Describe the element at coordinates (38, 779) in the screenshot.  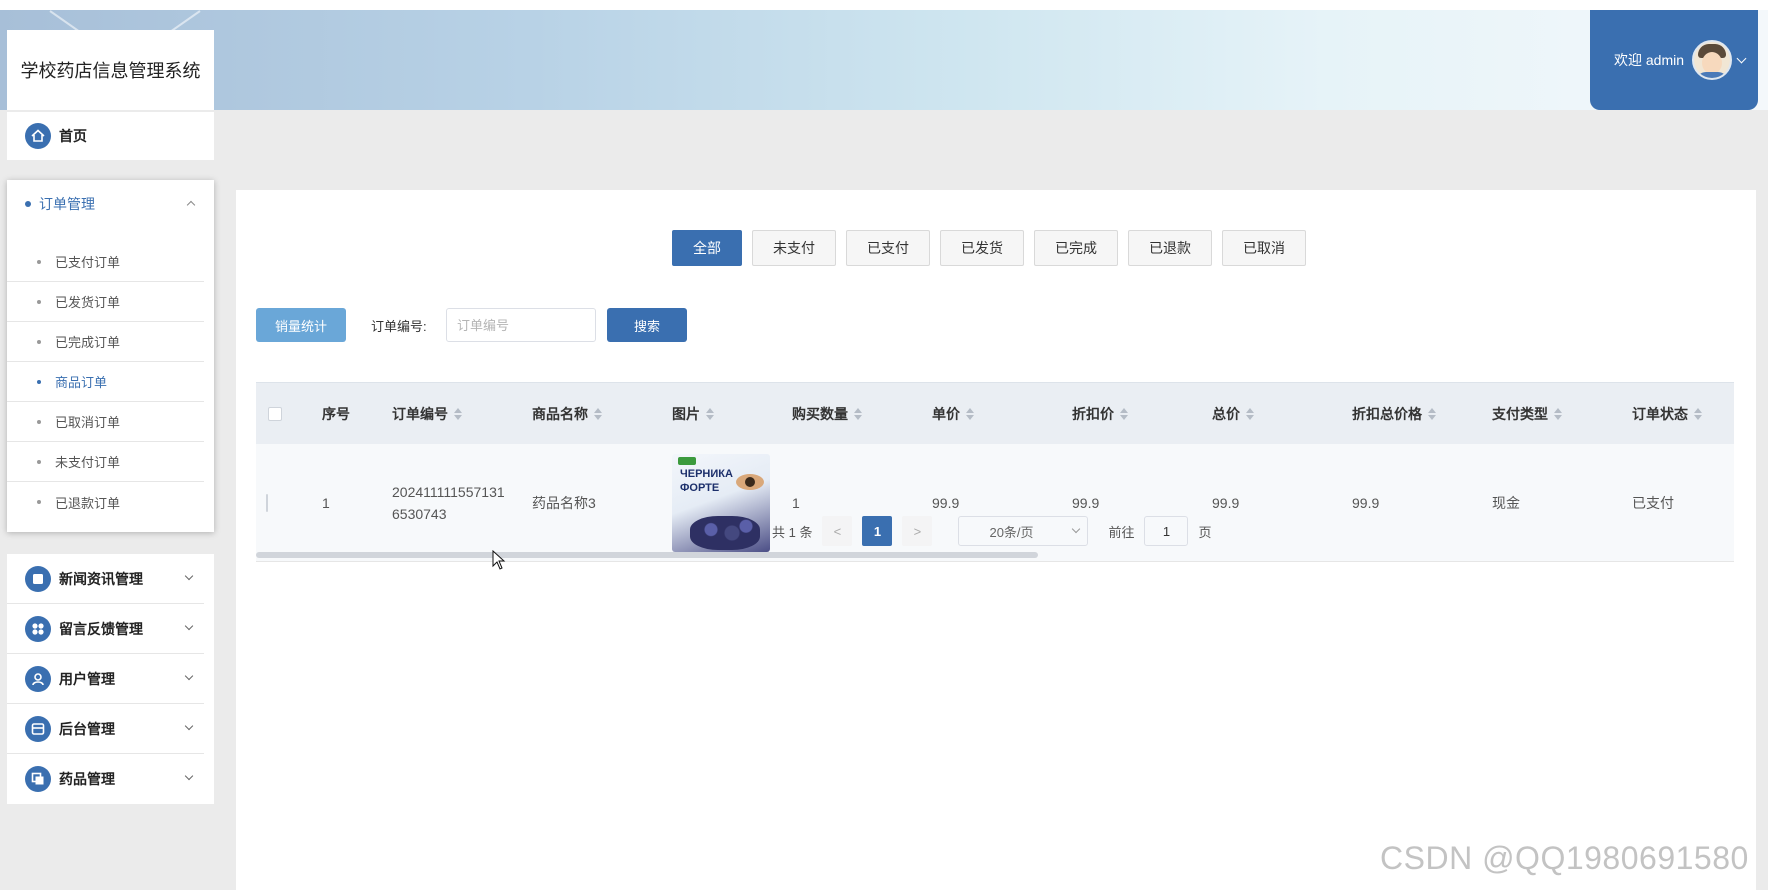
I see `medicine-icon` at that location.